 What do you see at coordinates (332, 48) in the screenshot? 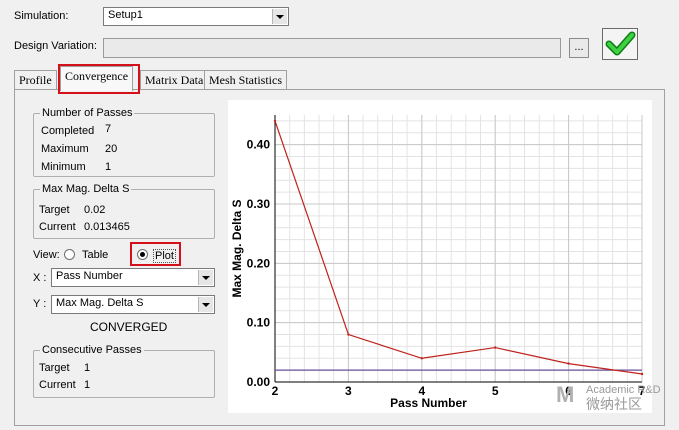
I see `design-variation-field` at bounding box center [332, 48].